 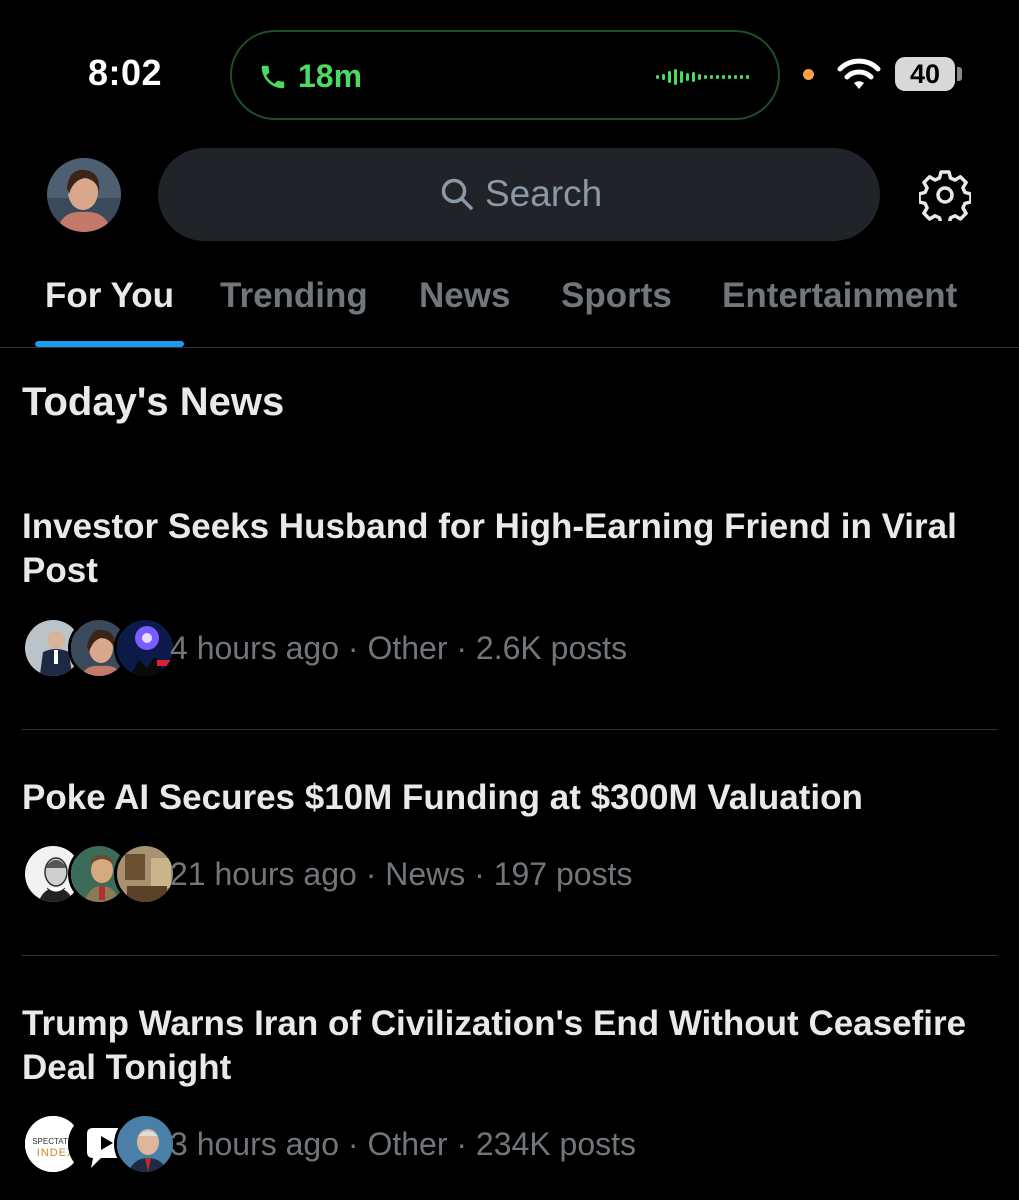 I want to click on battery-level: 40, so click(x=925, y=74).